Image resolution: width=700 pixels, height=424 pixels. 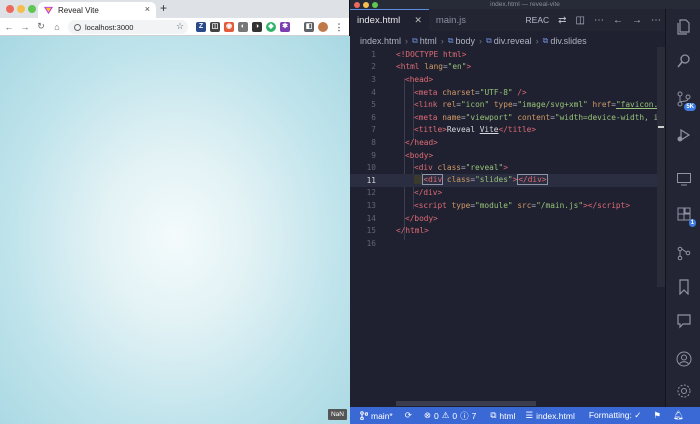 I want to click on bookmark-star-icon: ☆, so click(x=180, y=26).